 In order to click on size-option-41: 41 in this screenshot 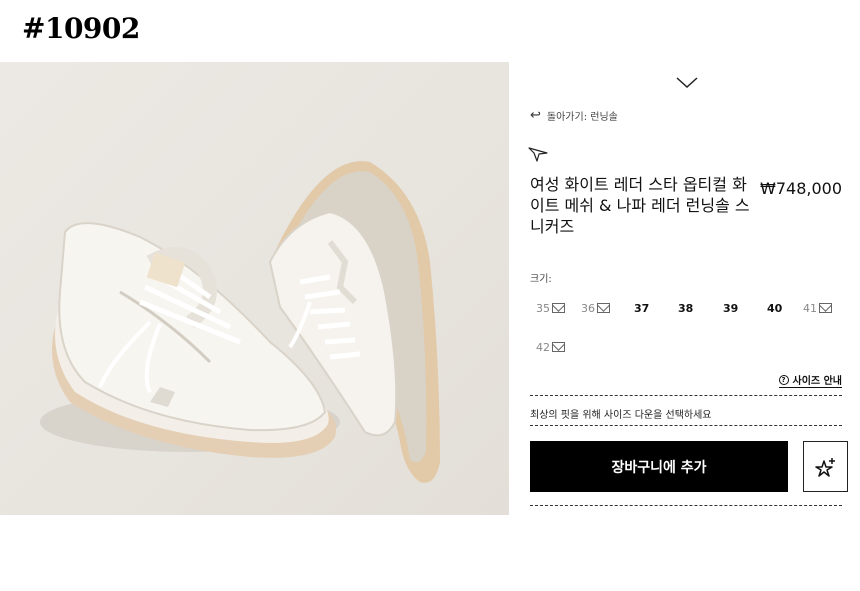, I will do `click(817, 308)`.